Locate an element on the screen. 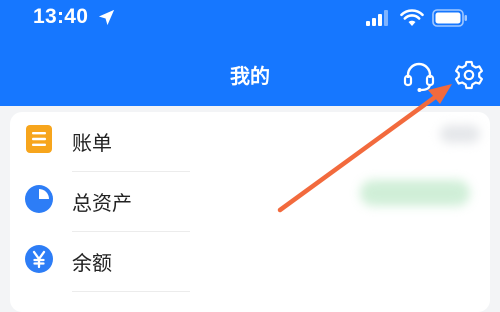  list-item-label: 余额 is located at coordinates (92, 263).